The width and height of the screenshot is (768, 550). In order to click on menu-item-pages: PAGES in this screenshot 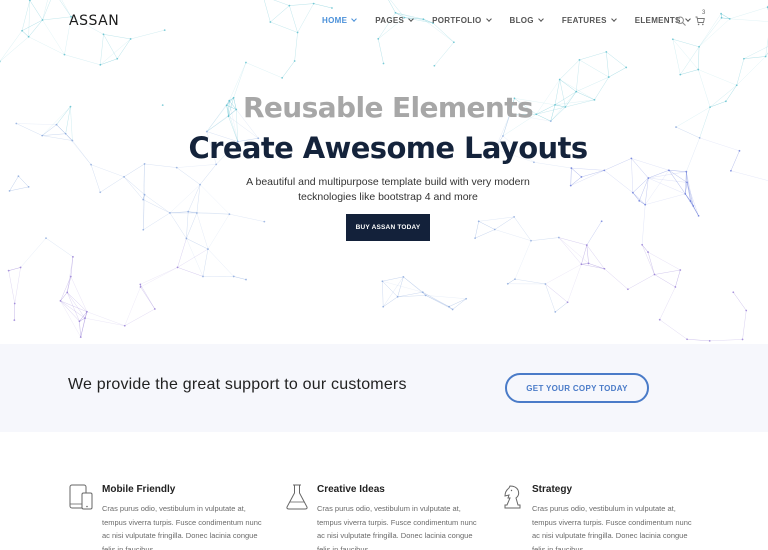, I will do `click(394, 20)`.